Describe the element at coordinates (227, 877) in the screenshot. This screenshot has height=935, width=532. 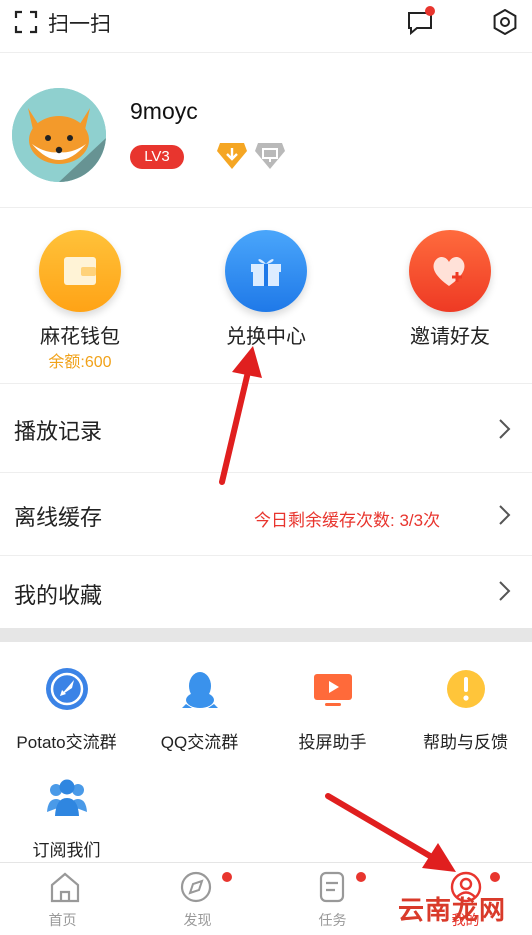
I see `discover-notification-dot` at that location.